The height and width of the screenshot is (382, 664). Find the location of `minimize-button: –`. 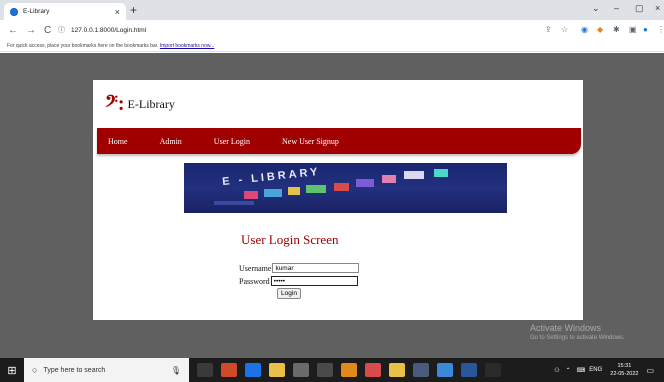

minimize-button: – is located at coordinates (616, 8).